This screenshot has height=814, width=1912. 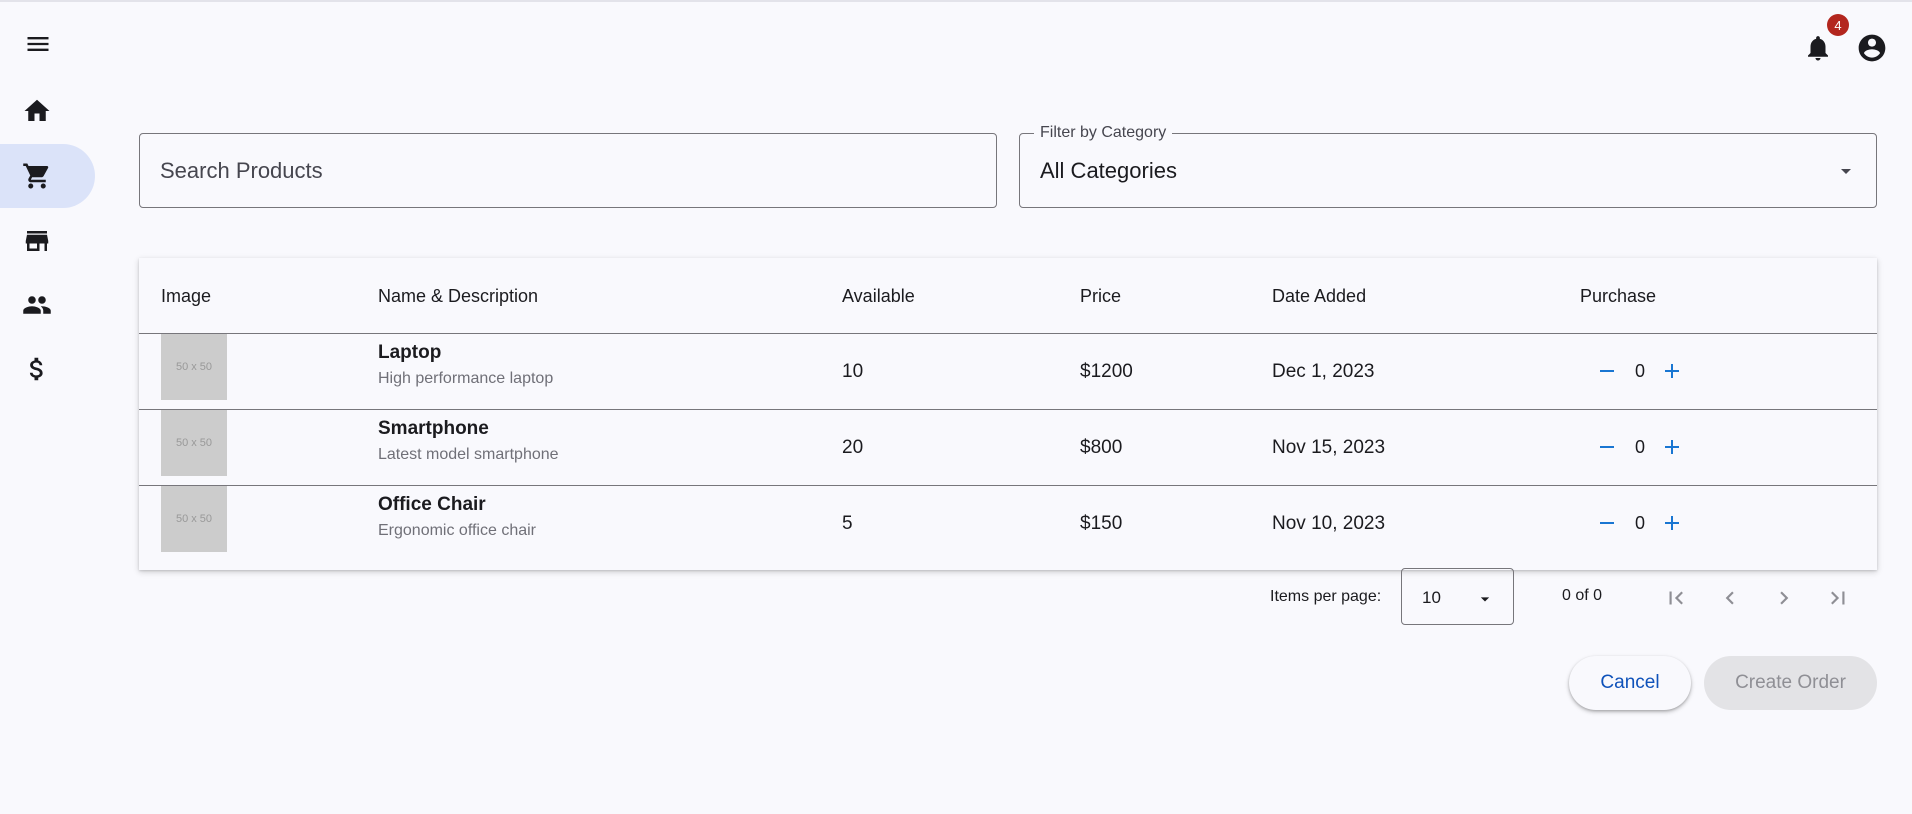 I want to click on account-circle-icon, so click(x=1872, y=48).